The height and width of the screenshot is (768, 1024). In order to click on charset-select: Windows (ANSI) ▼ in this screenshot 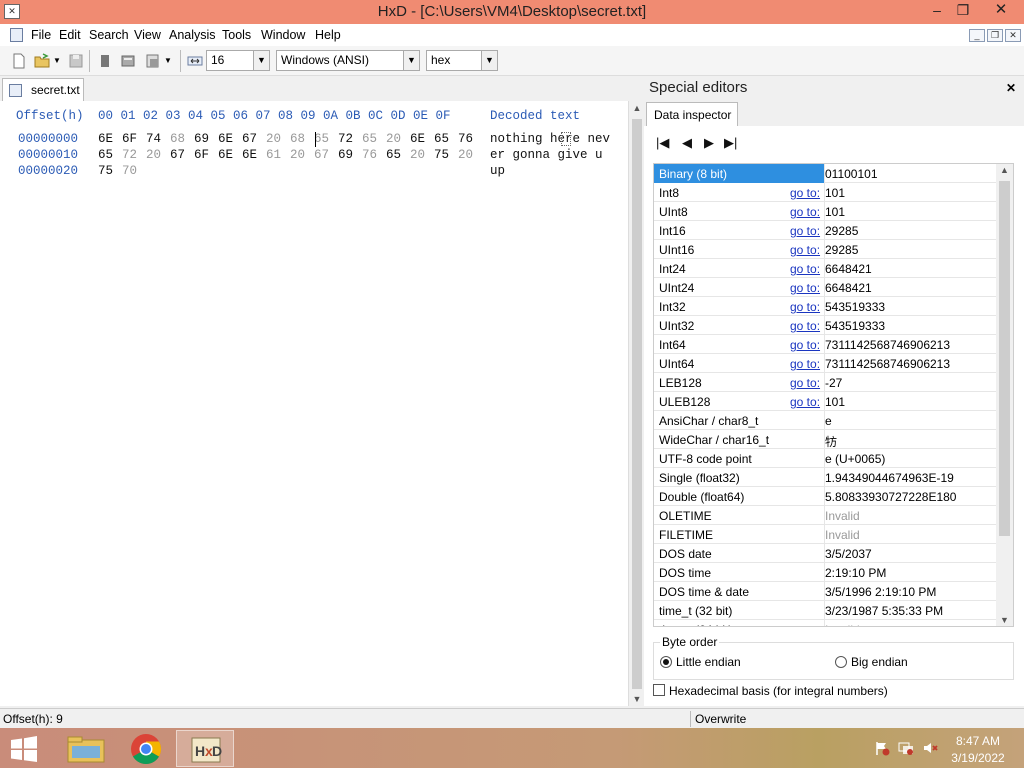, I will do `click(348, 60)`.